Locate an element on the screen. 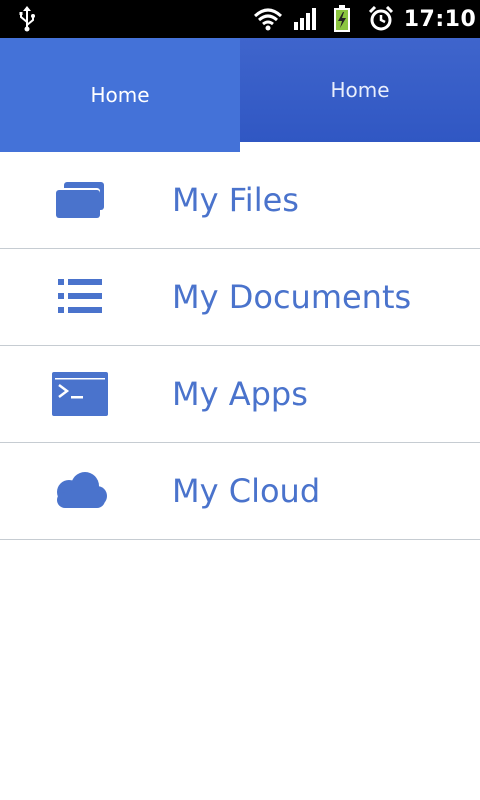 This screenshot has height=800, width=480. status-time: 17:10 is located at coordinates (440, 19).